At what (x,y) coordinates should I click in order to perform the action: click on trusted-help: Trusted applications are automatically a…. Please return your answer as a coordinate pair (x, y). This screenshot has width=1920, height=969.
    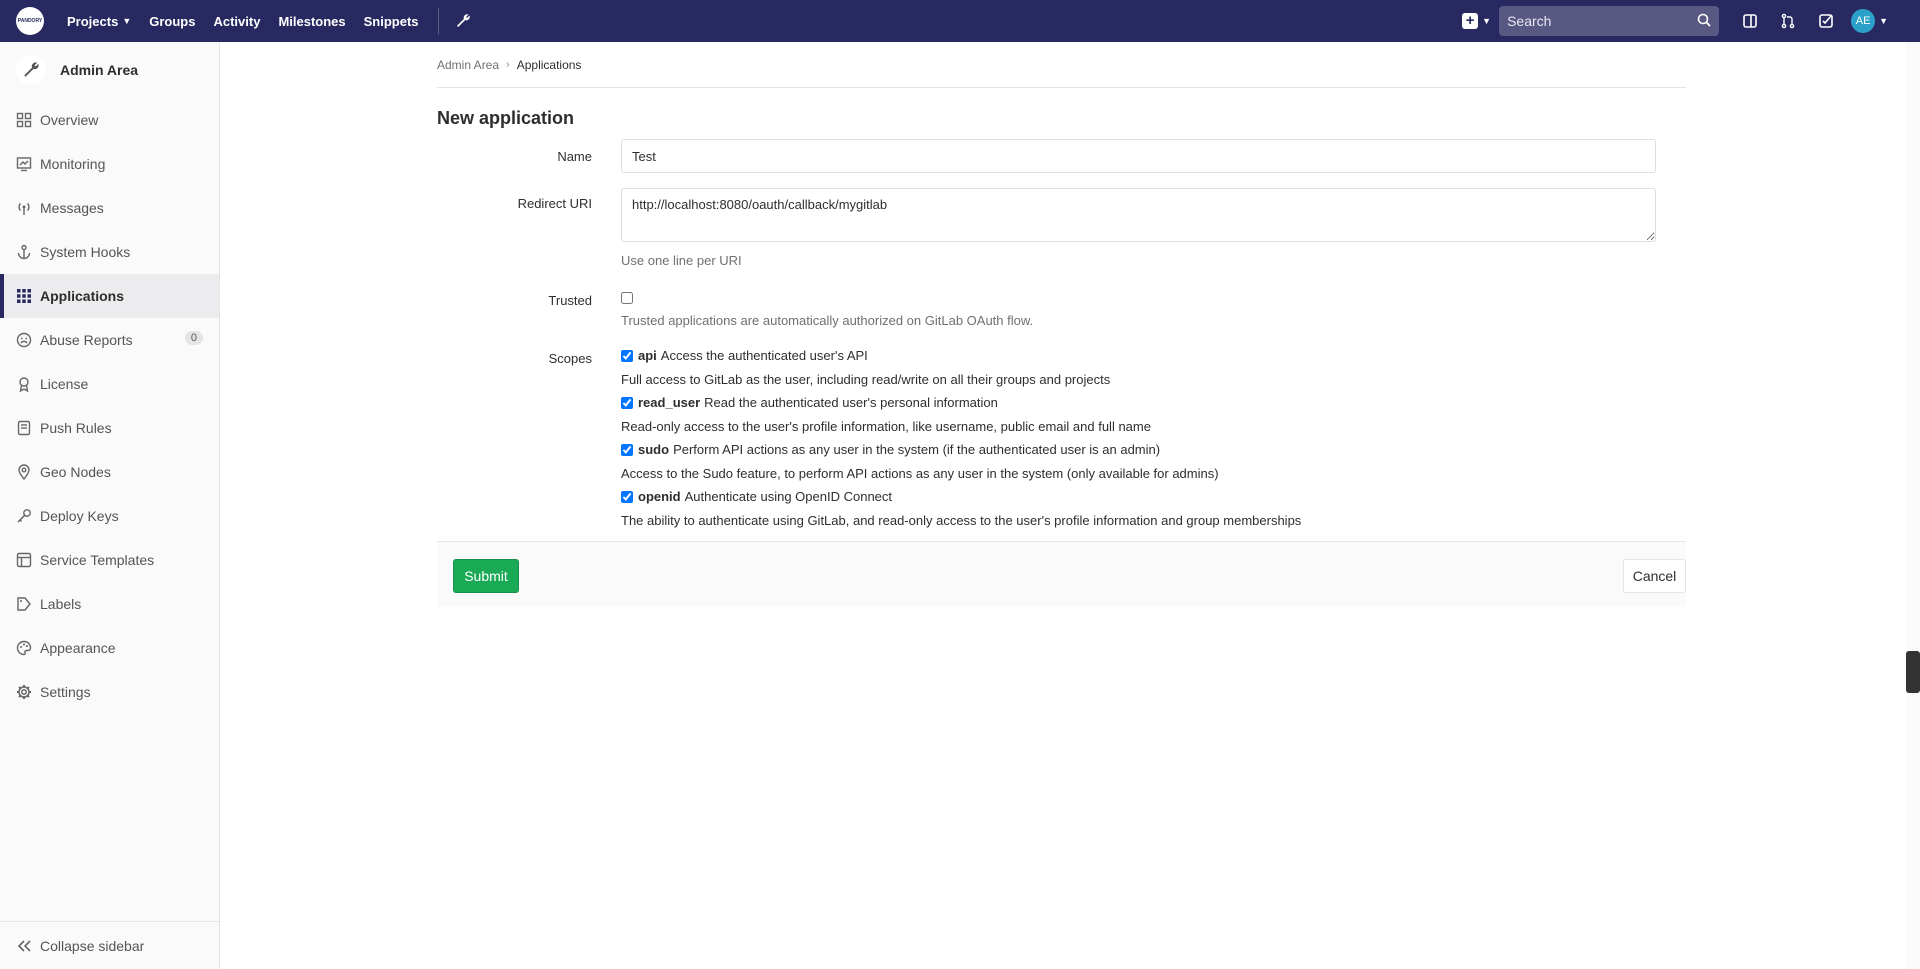
    Looking at the image, I should click on (827, 320).